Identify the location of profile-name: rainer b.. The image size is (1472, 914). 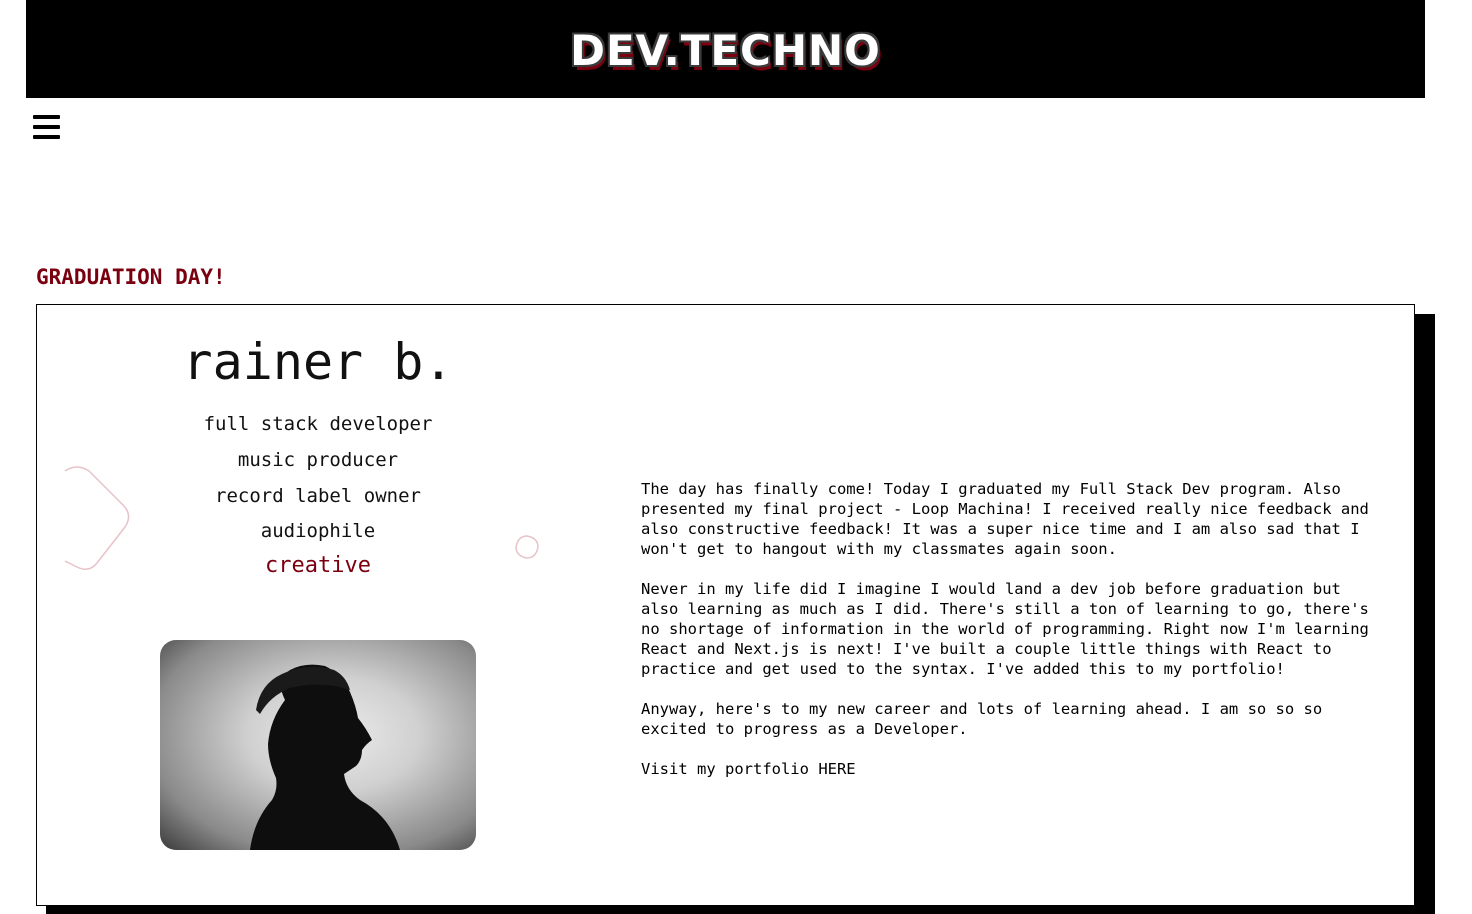
(318, 362).